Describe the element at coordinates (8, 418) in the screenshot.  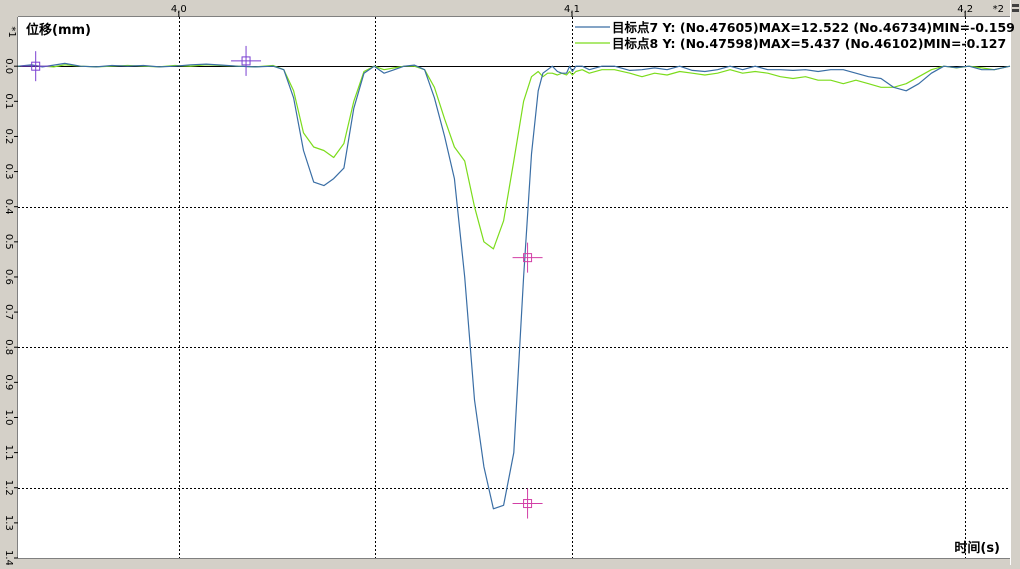
I see `y-tick-label-10: 1.0` at that location.